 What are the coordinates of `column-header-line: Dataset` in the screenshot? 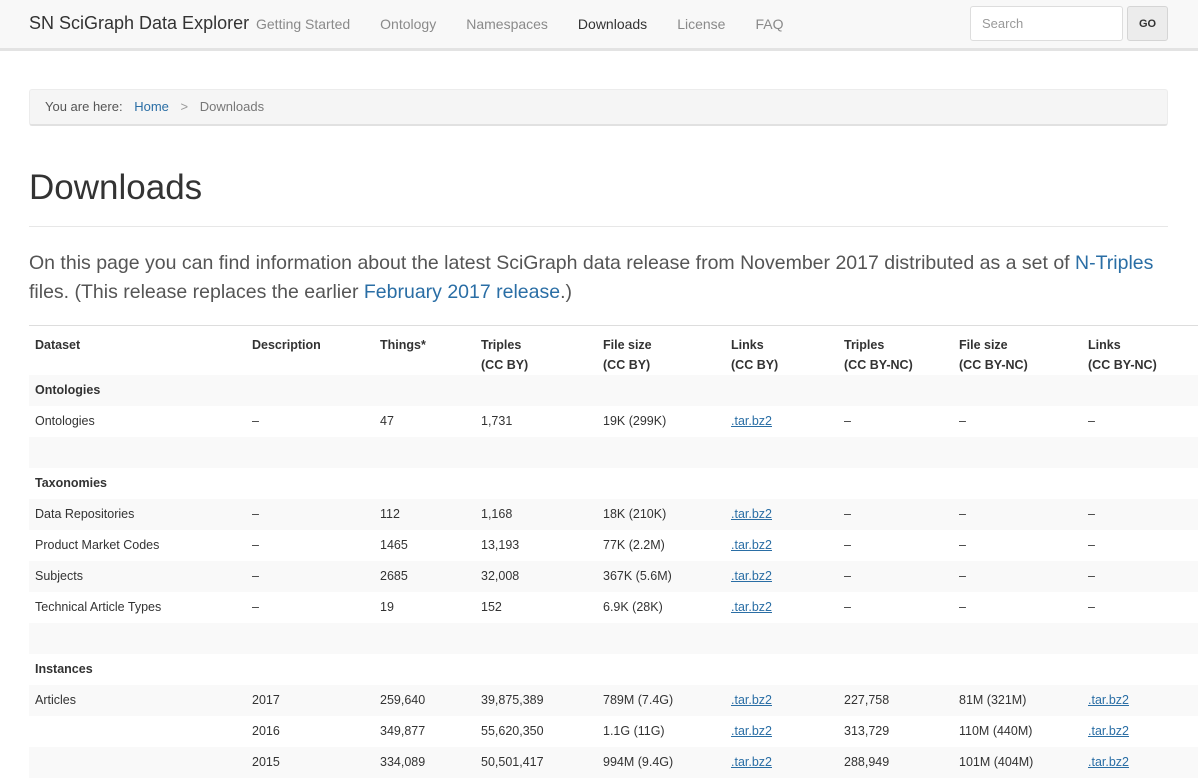 It's located at (58, 345).